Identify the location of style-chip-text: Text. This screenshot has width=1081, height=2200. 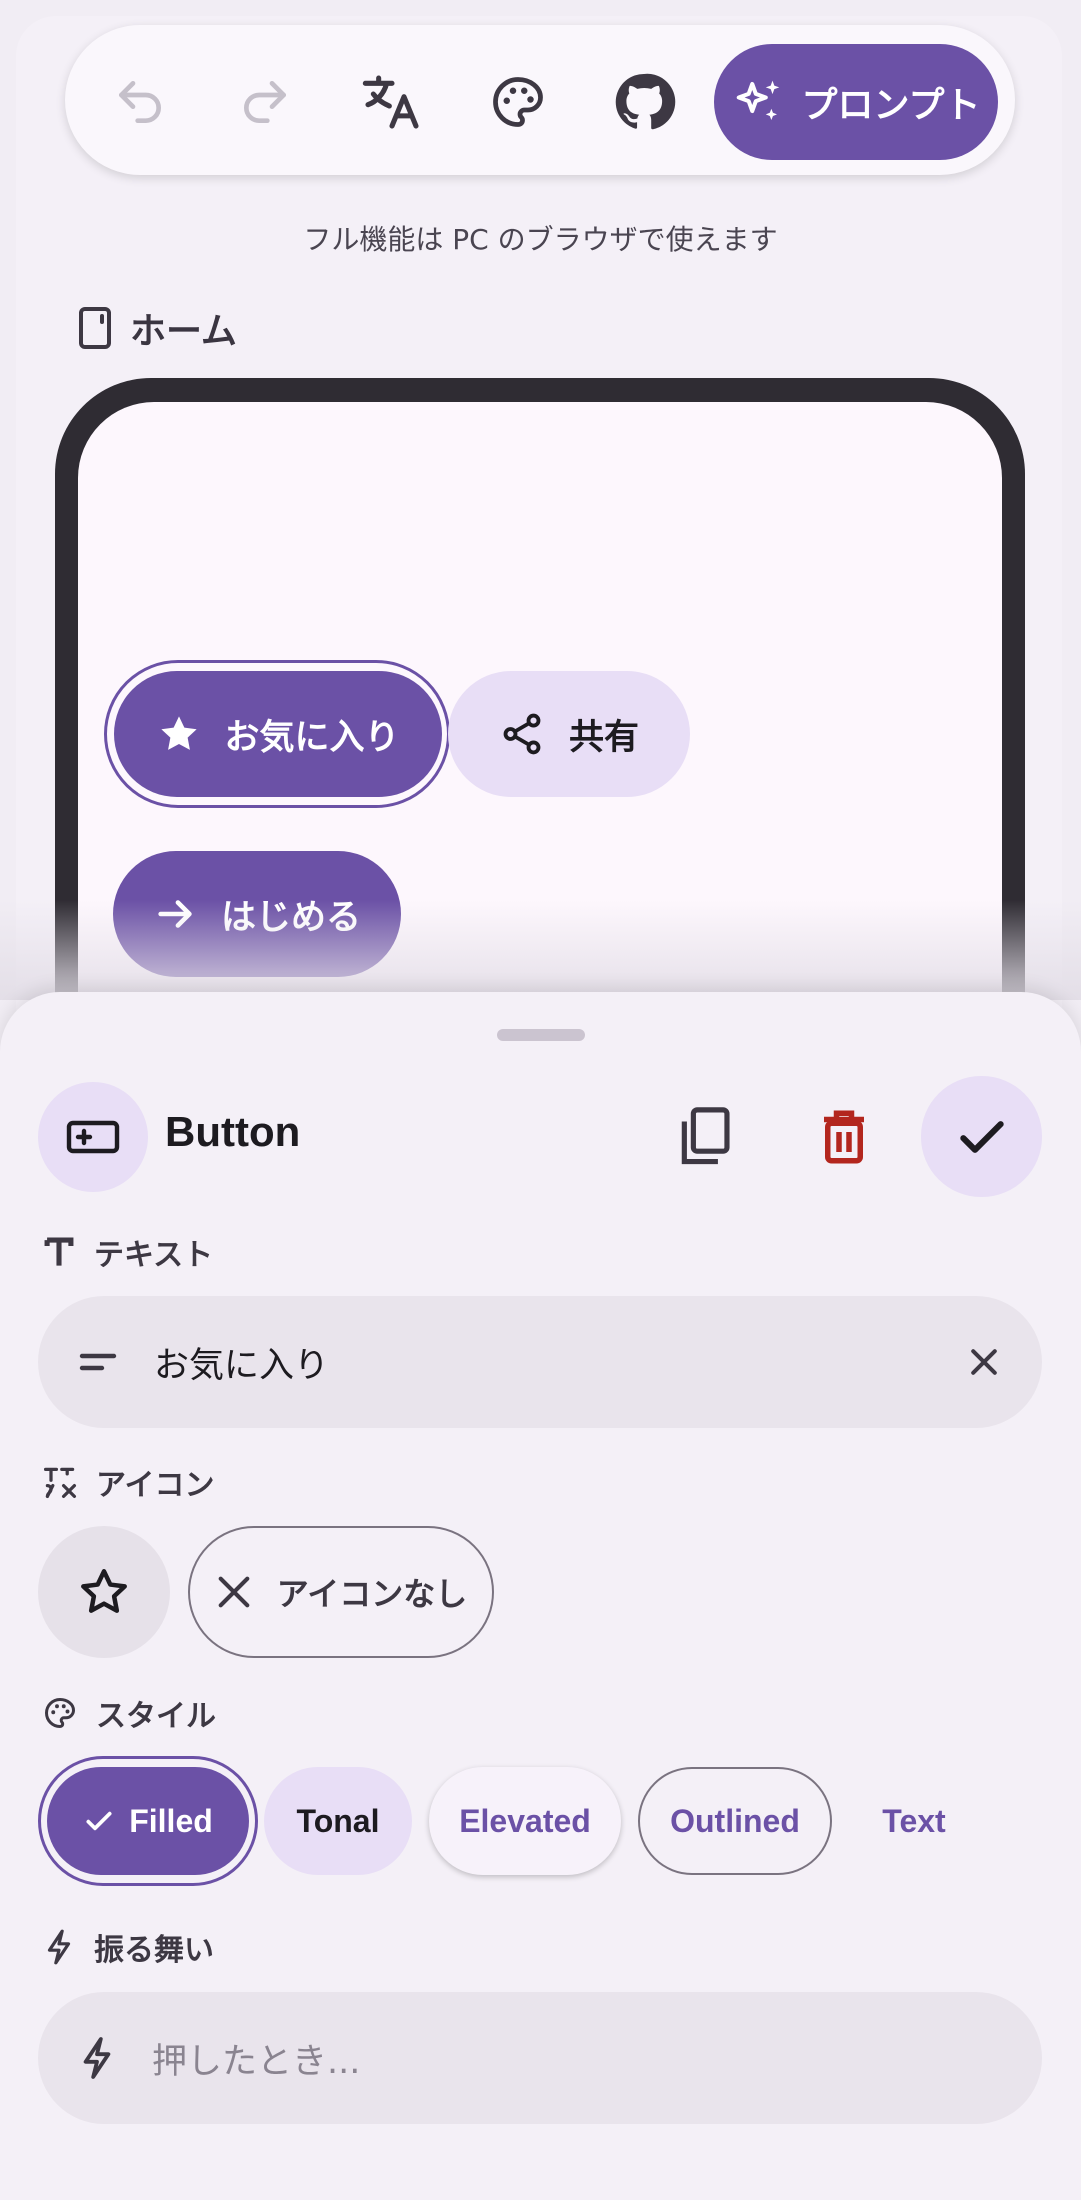
(914, 1821).